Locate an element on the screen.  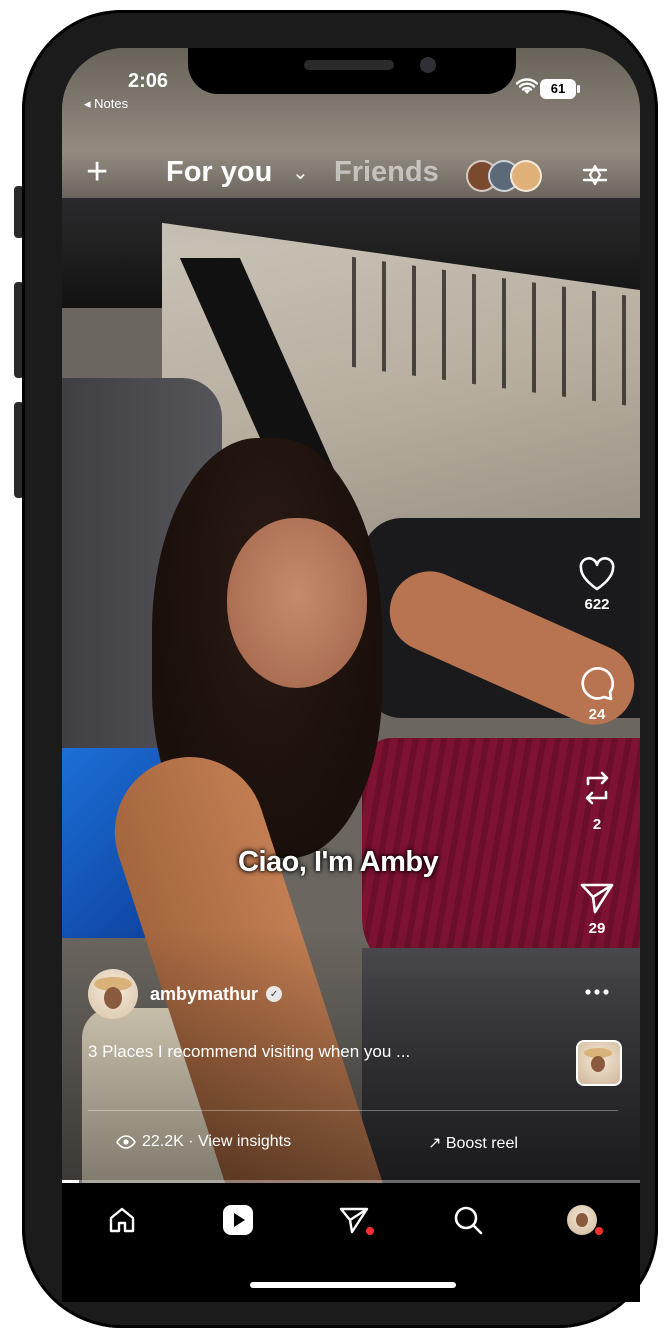
share-count: 29 is located at coordinates (597, 928).